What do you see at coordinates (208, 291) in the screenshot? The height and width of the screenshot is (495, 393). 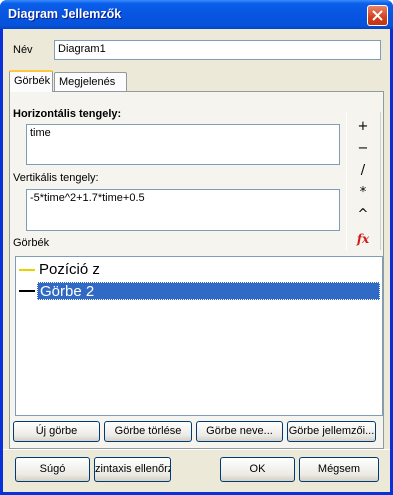 I see `curve-name: Görbe 2` at bounding box center [208, 291].